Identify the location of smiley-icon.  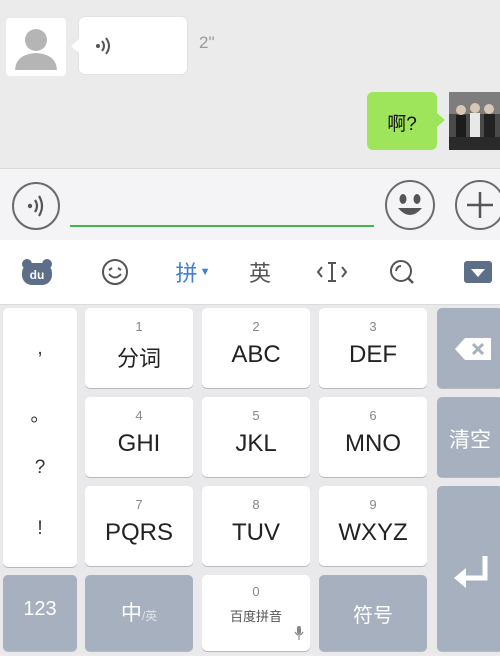
(115, 272).